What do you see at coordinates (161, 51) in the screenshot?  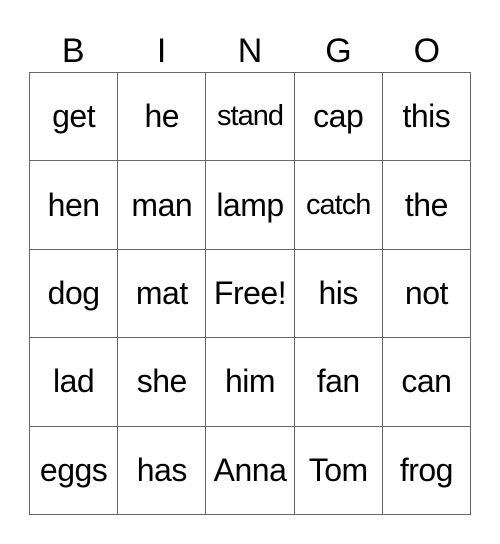 I see `header-letter-i: I` at bounding box center [161, 51].